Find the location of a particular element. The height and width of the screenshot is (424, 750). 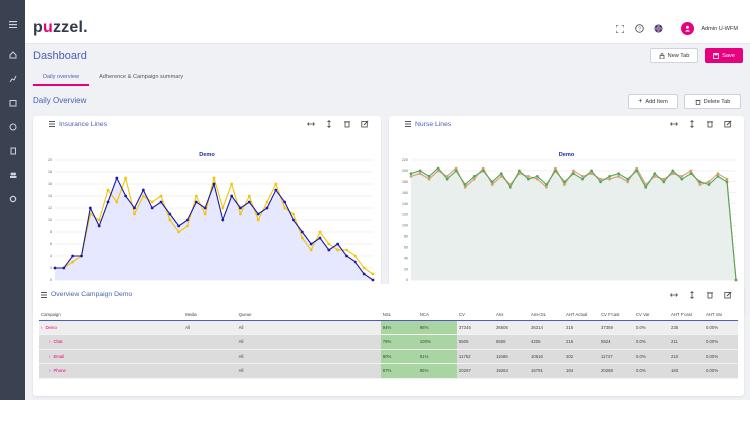

save-button: Save is located at coordinates (724, 55).